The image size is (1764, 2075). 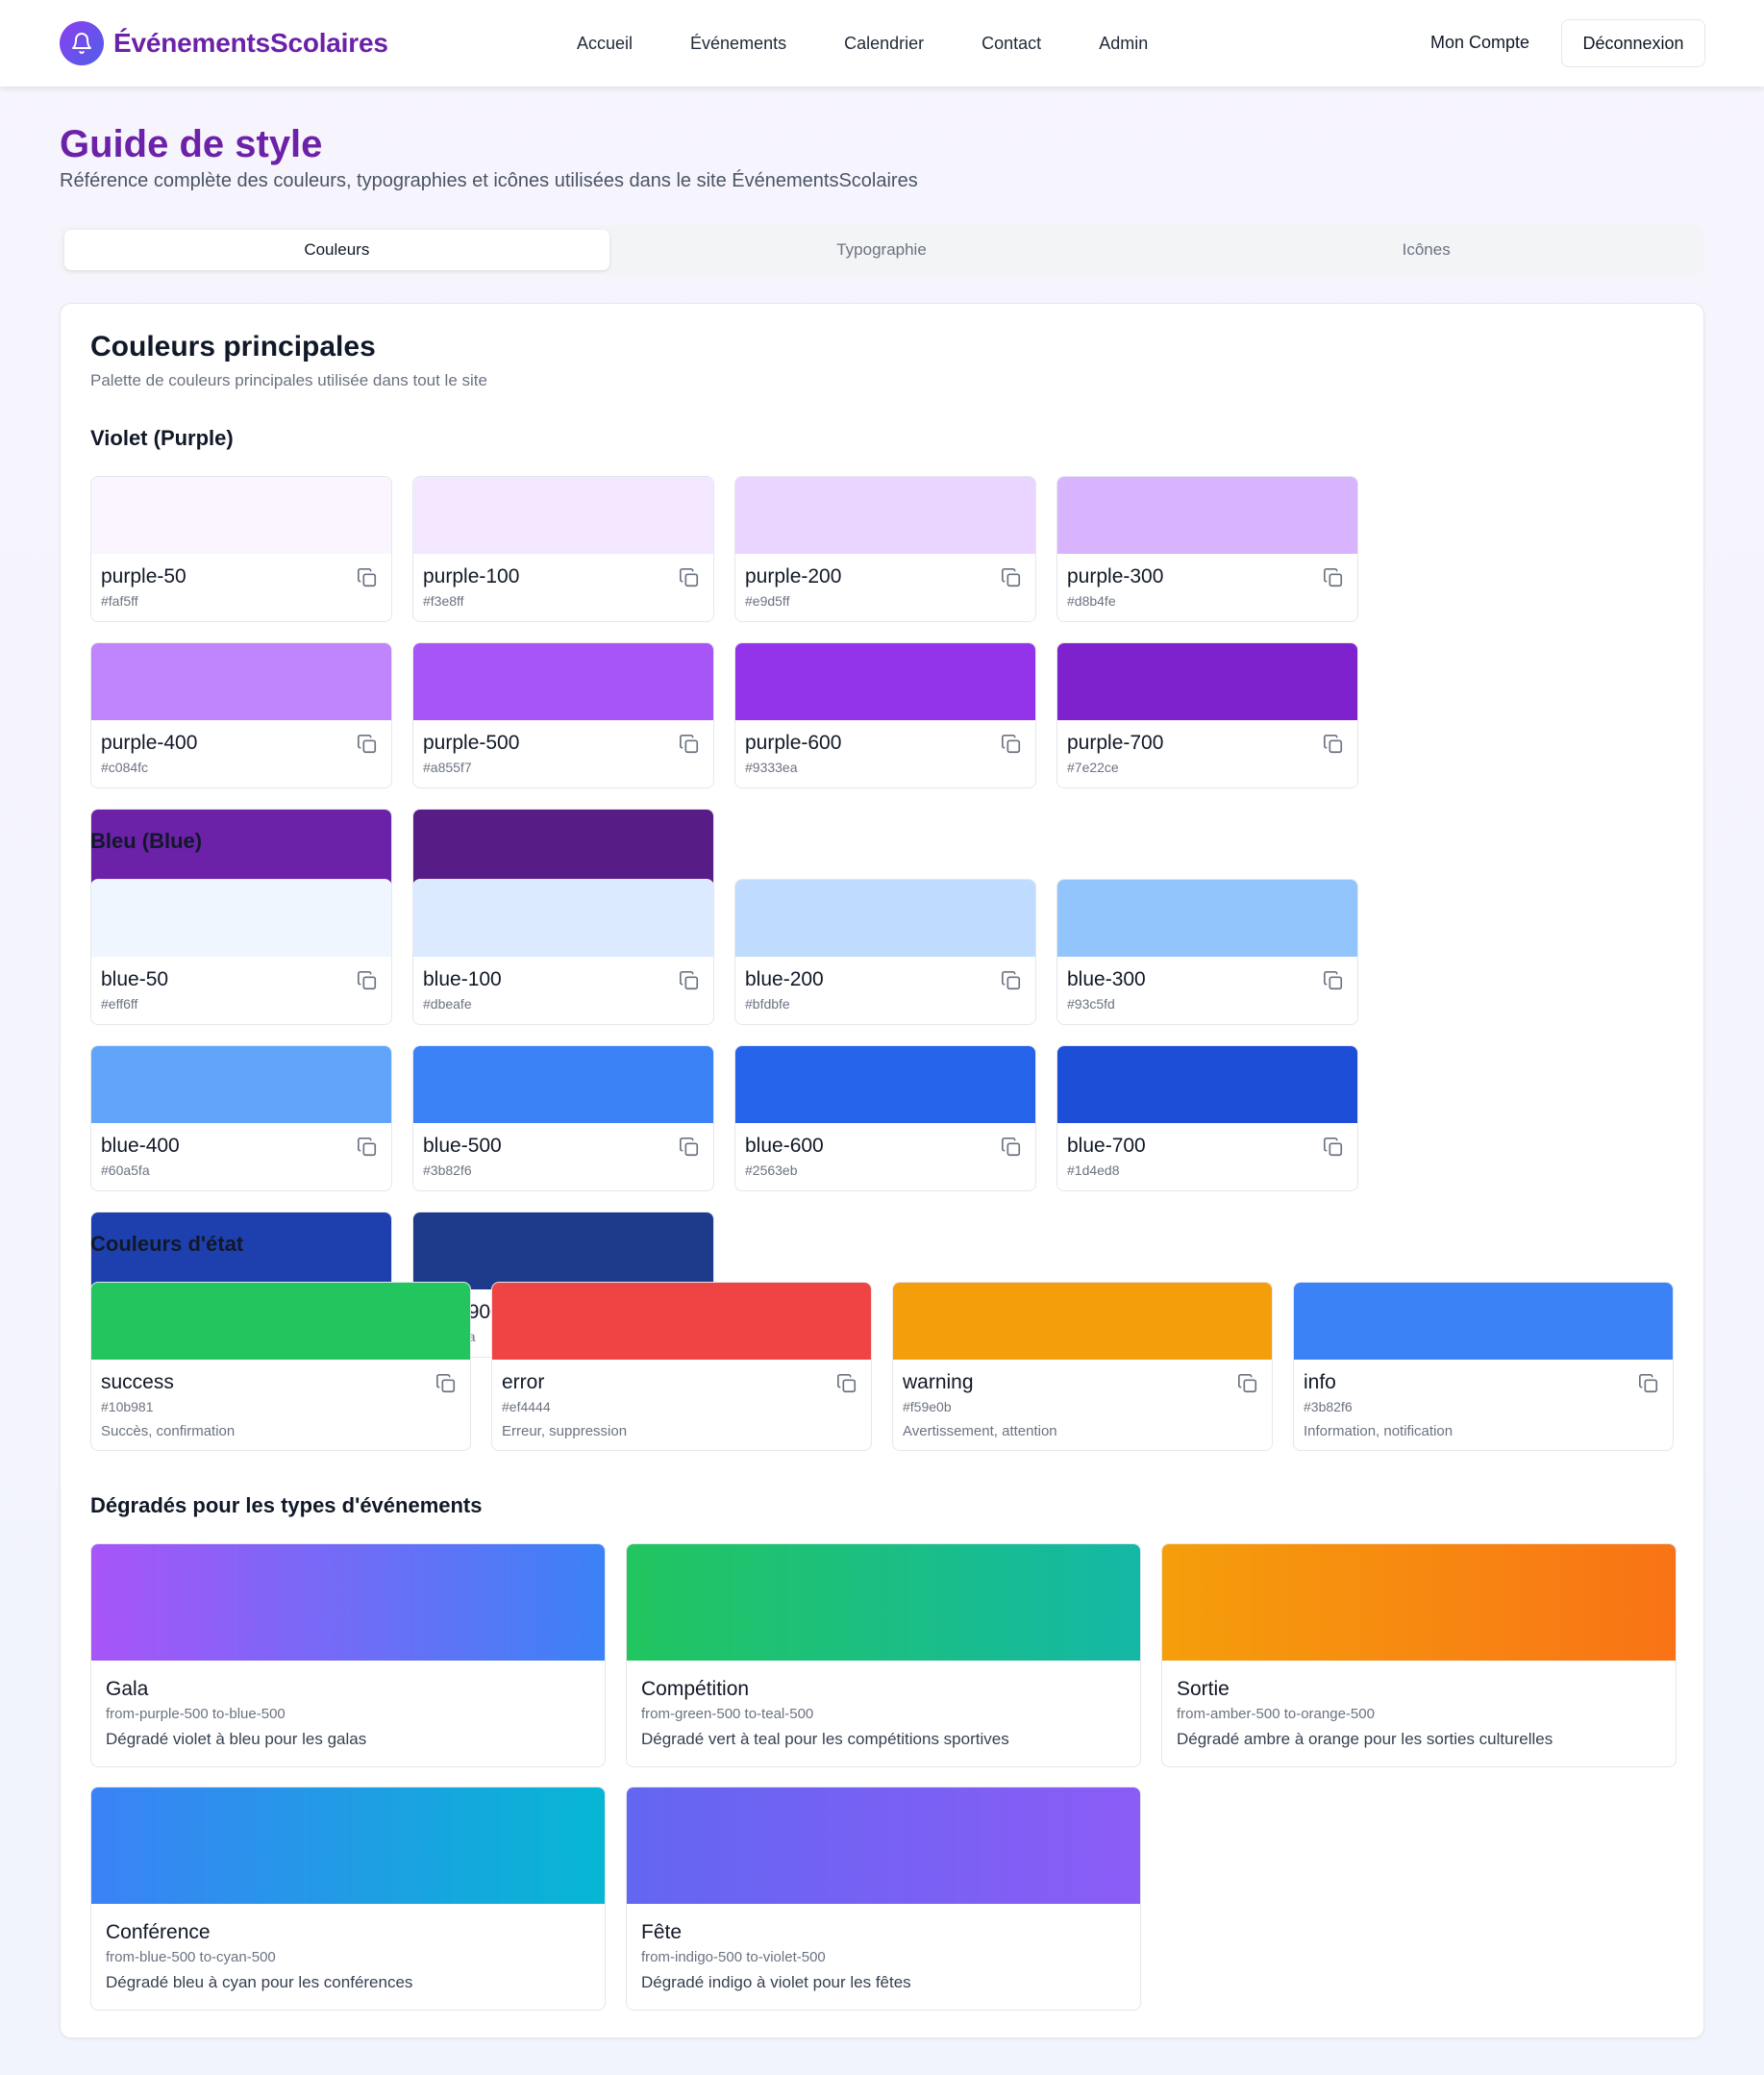 I want to click on swatch-hex: #f3e8ff, so click(x=443, y=601).